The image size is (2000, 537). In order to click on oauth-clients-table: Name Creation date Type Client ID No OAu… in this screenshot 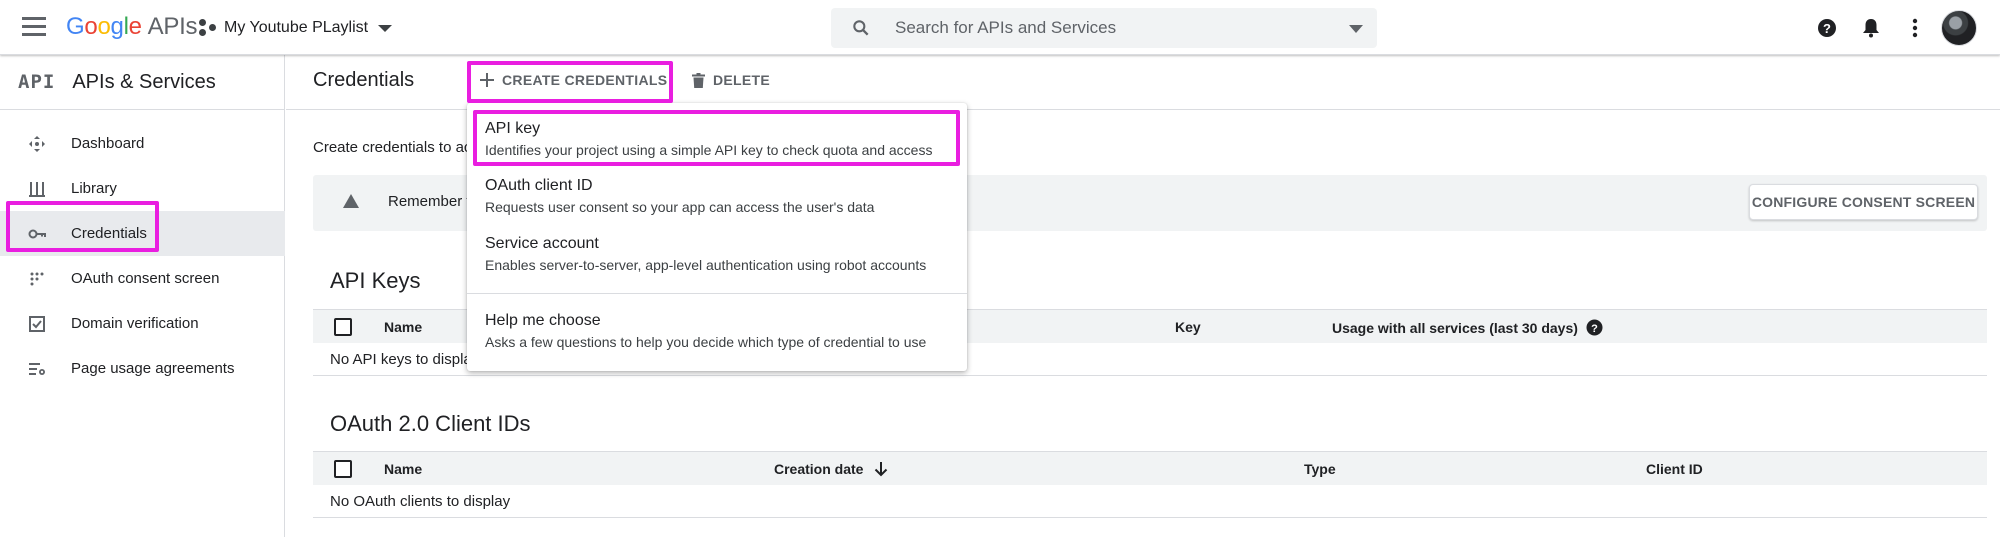, I will do `click(1150, 484)`.